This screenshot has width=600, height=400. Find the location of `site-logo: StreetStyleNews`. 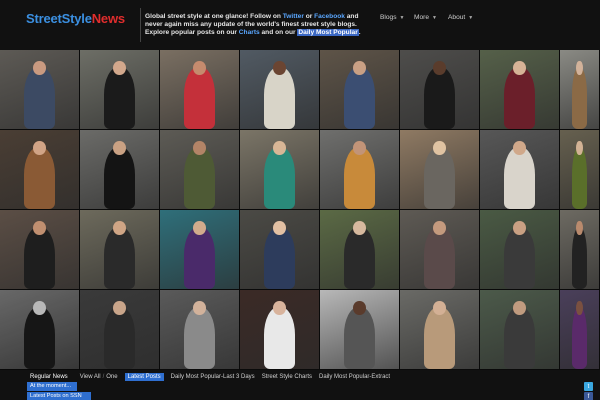

site-logo: StreetStyleNews is located at coordinates (75, 18).